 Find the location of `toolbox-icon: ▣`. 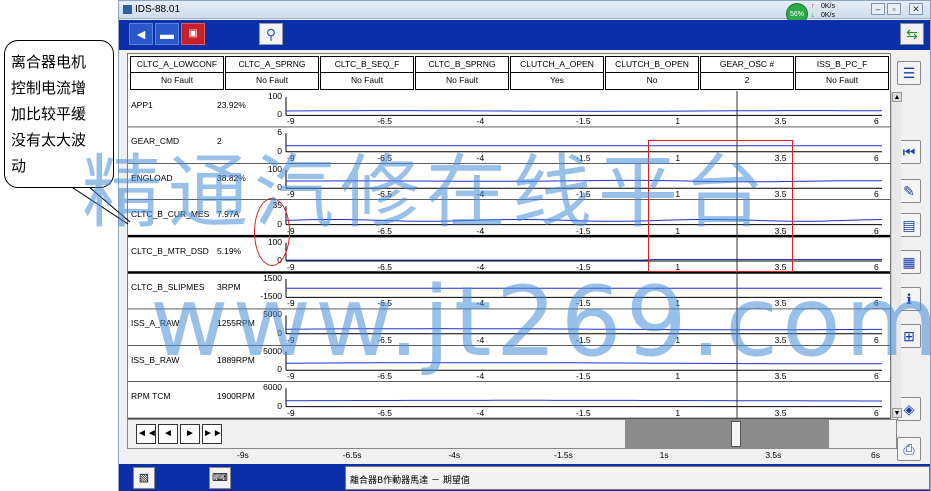

toolbox-icon: ▣ is located at coordinates (193, 34).